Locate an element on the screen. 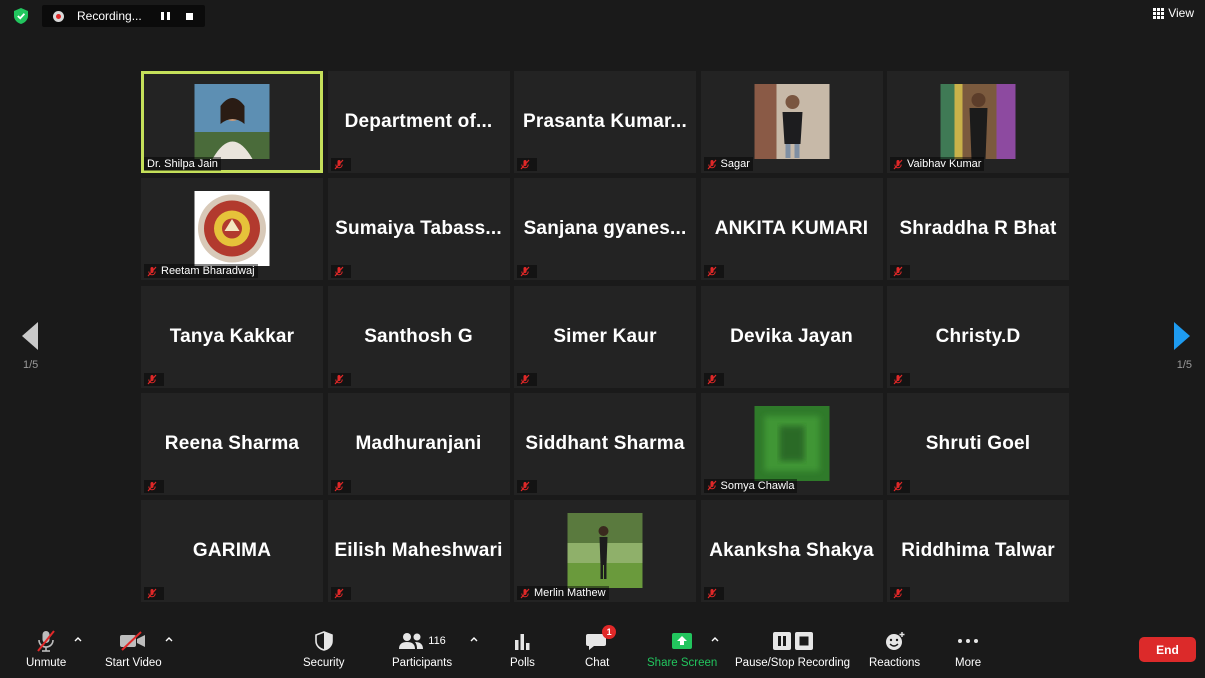  participant-tile: GARIMA is located at coordinates (232, 551).